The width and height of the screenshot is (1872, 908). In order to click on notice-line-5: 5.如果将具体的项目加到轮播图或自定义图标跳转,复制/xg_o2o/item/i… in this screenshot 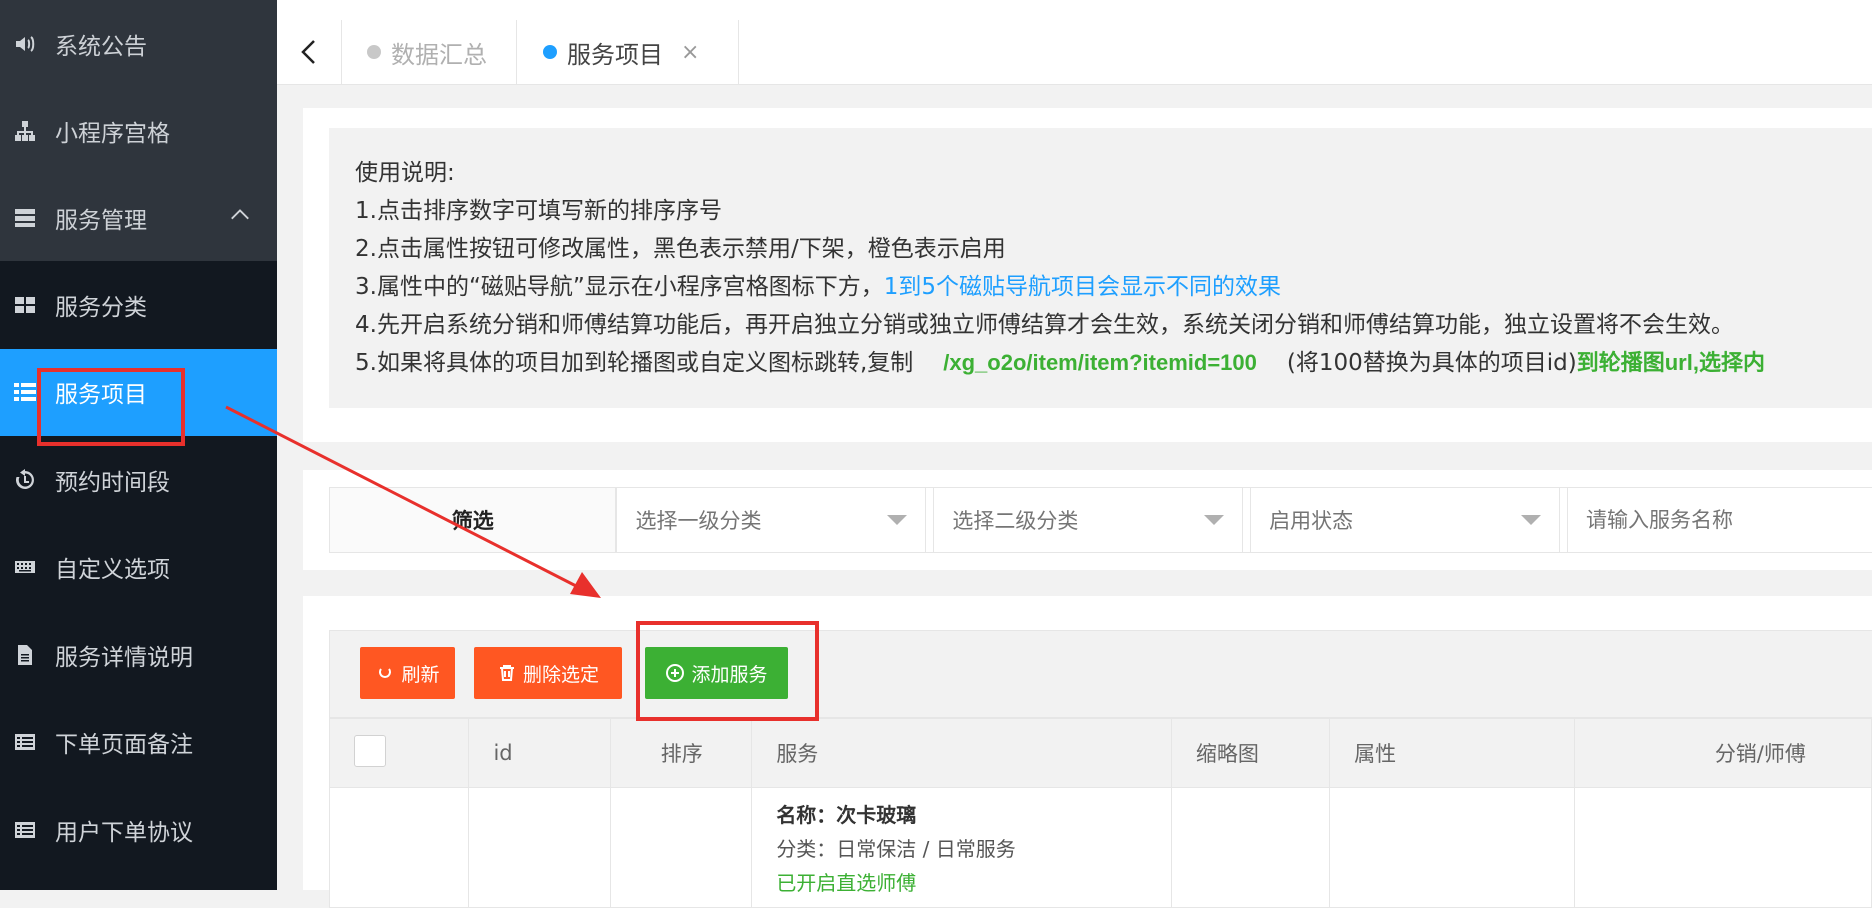, I will do `click(1113, 363)`.